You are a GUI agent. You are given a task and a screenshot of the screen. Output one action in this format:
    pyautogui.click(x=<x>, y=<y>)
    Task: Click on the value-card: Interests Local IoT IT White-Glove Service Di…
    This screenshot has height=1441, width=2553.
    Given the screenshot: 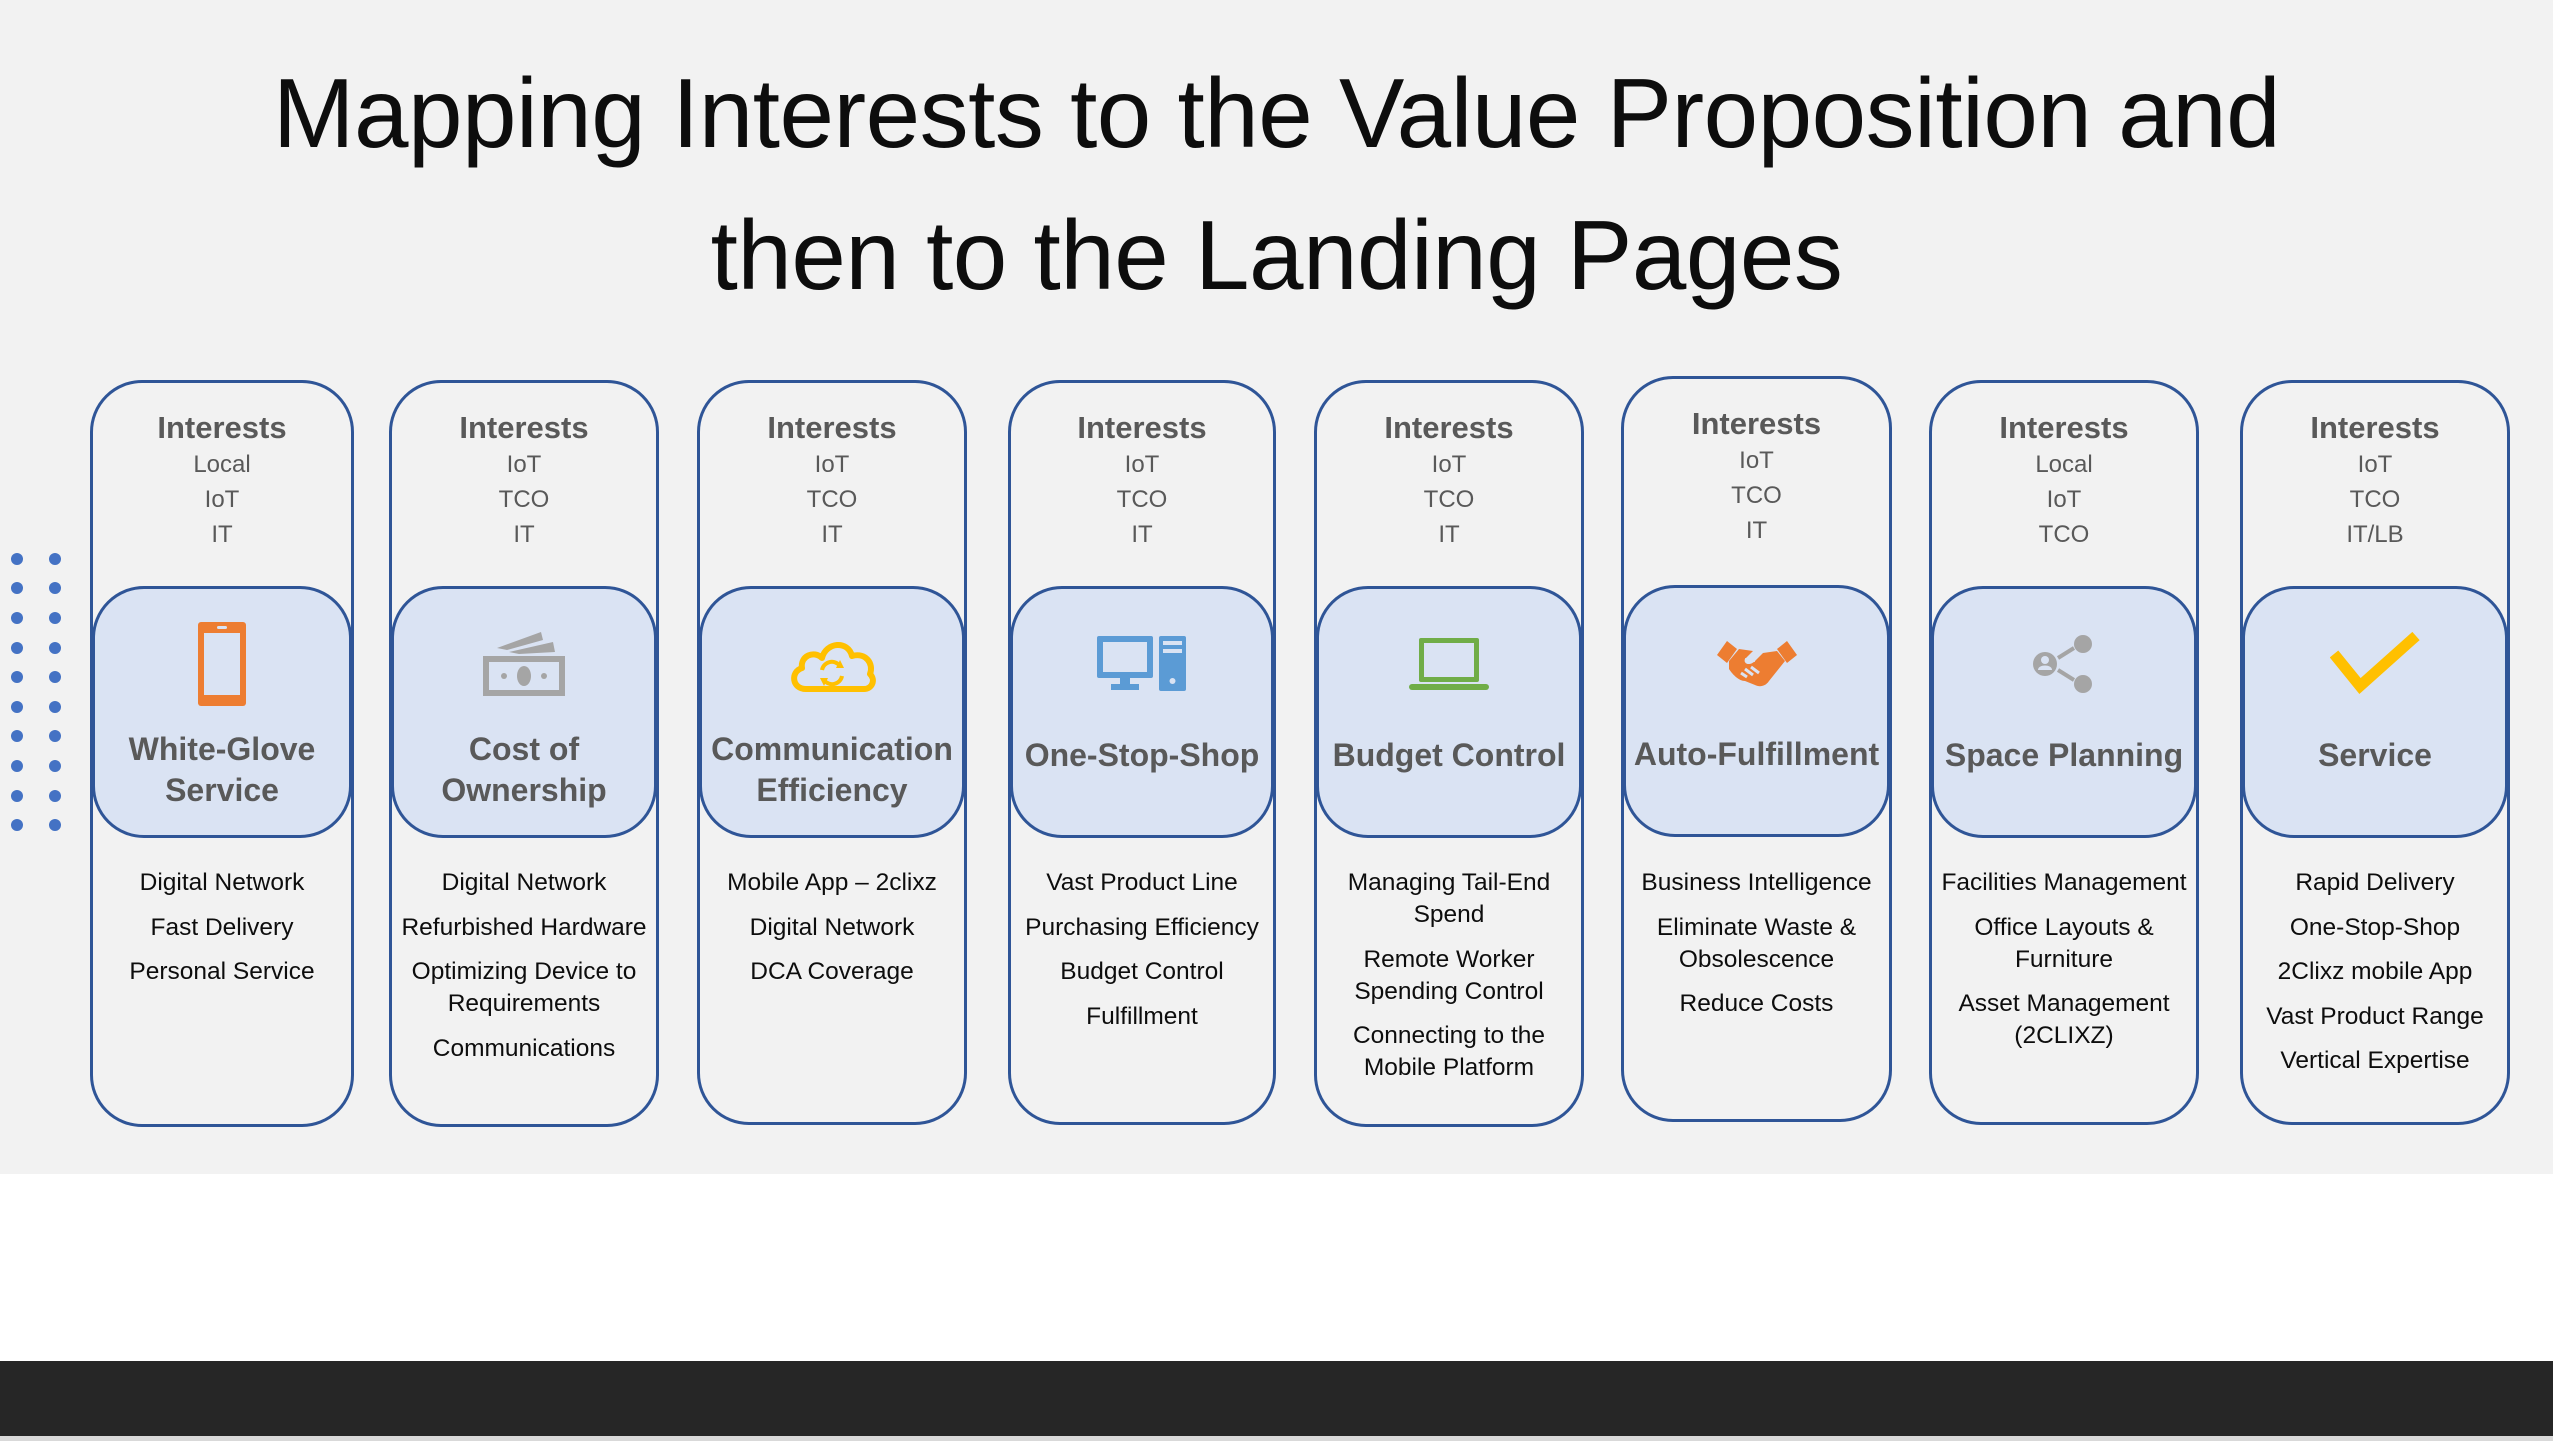 What is the action you would take?
    pyautogui.click(x=222, y=753)
    